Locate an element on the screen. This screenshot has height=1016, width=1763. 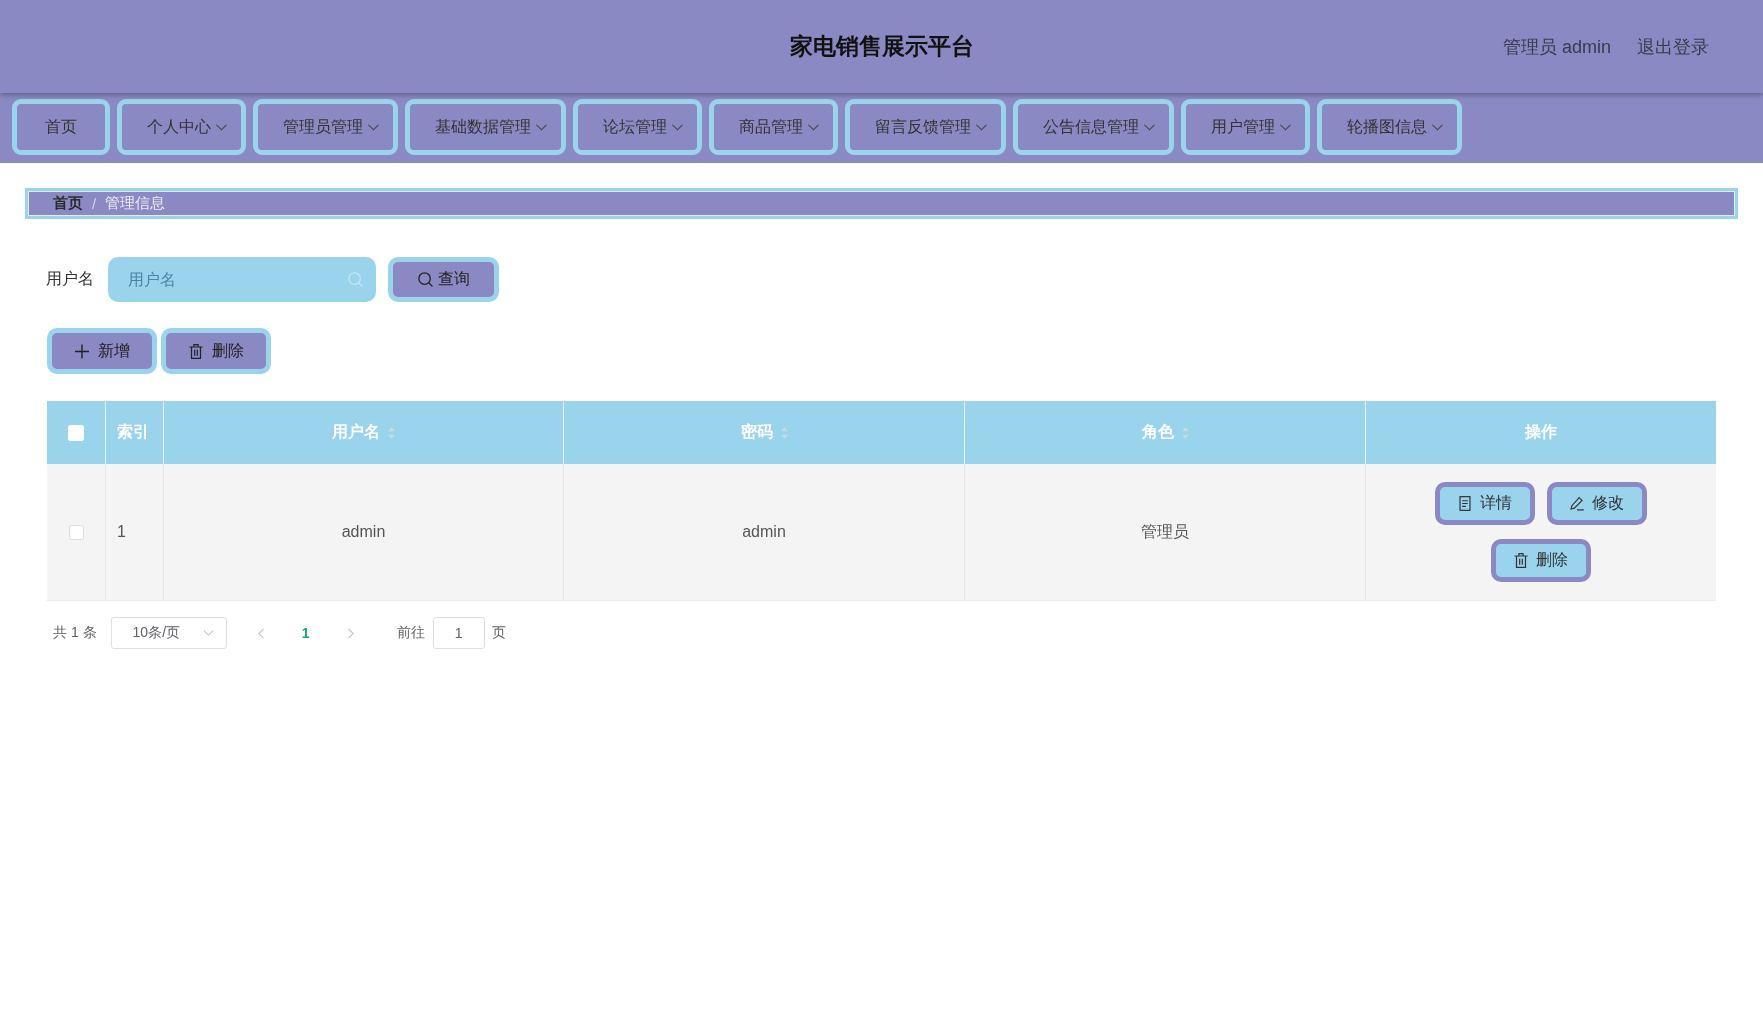
column-header: 密码 is located at coordinates (756, 432).